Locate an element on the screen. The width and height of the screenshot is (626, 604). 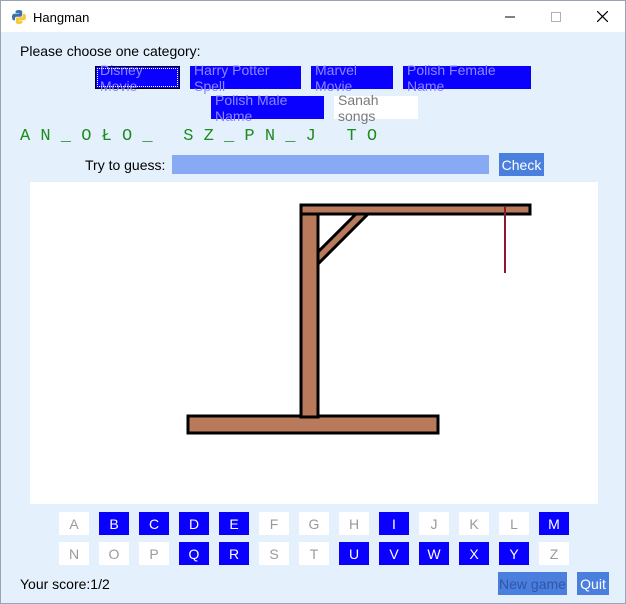
title-bar: Hangman is located at coordinates (313, 16).